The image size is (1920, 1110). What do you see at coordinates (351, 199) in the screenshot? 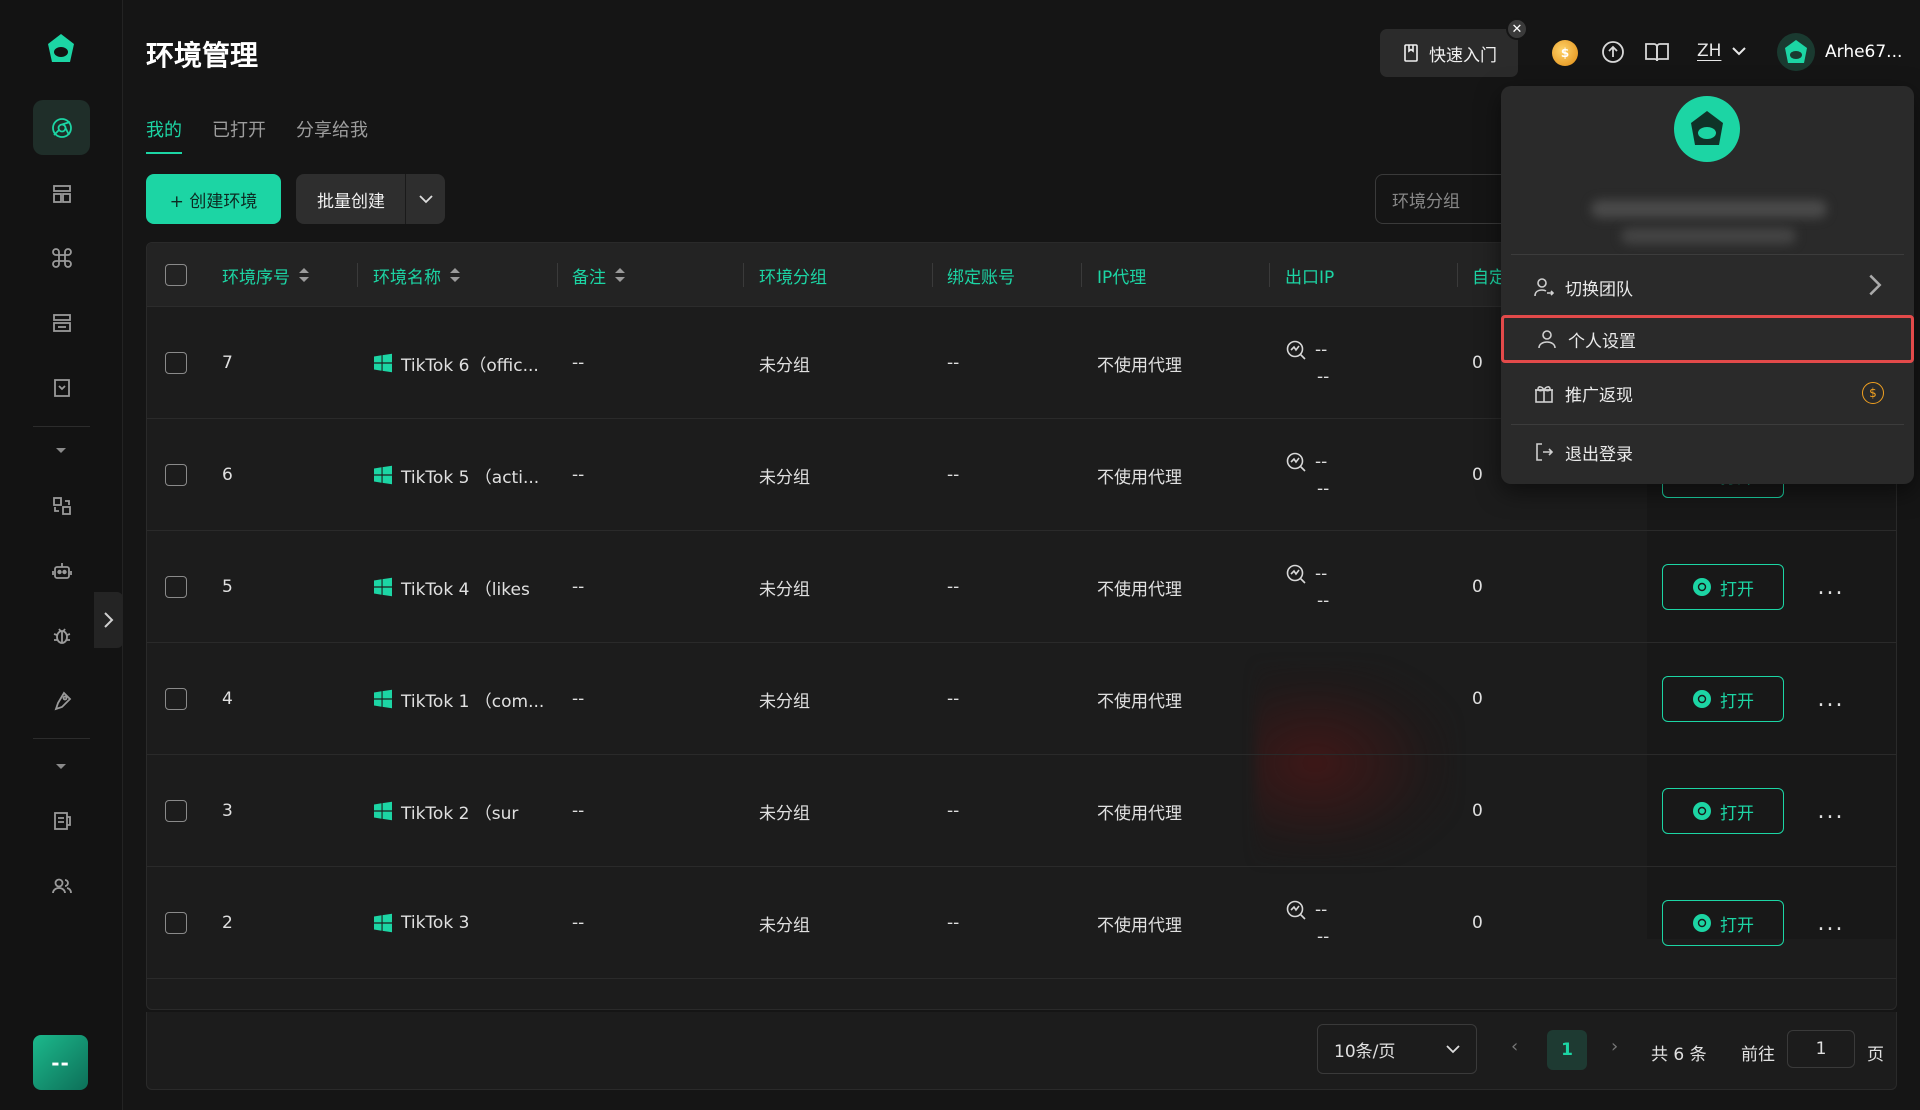
I see `batch-create-button: 批量创建` at bounding box center [351, 199].